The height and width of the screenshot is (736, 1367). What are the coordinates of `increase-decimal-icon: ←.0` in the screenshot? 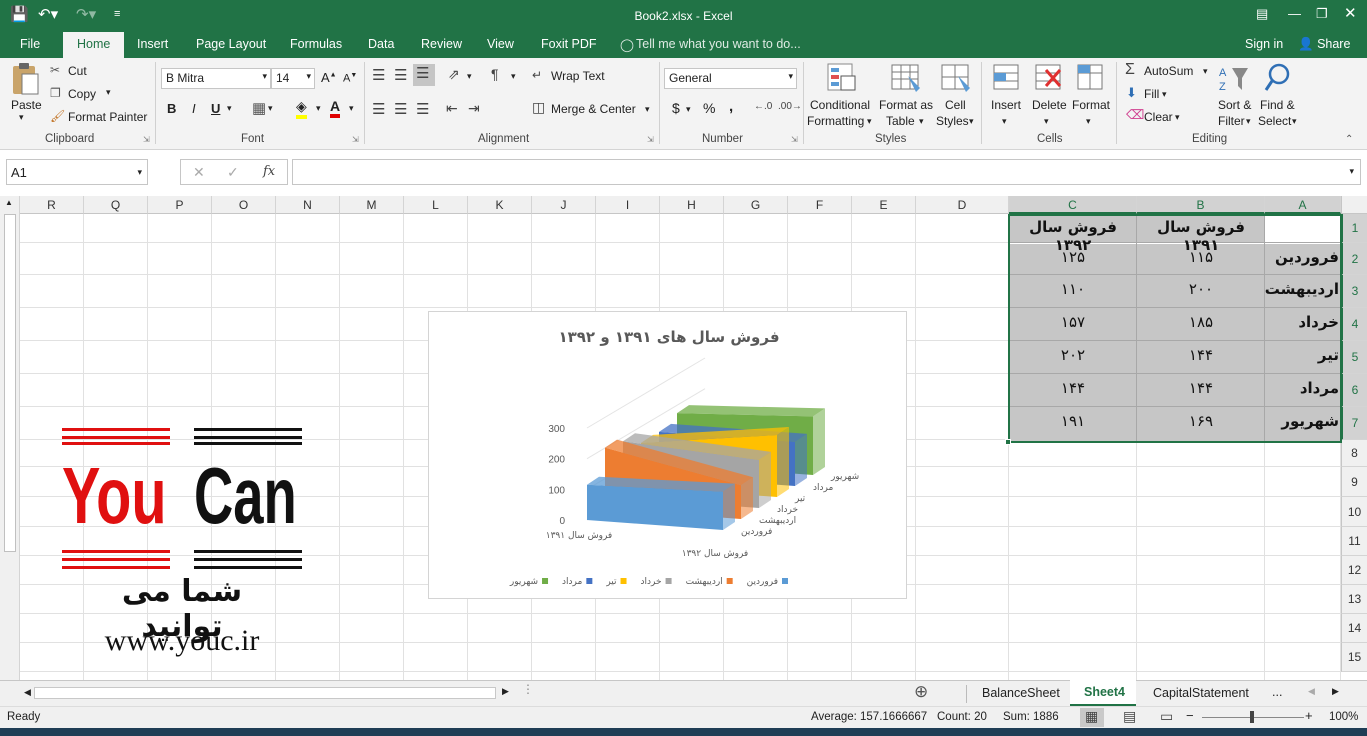 It's located at (763, 106).